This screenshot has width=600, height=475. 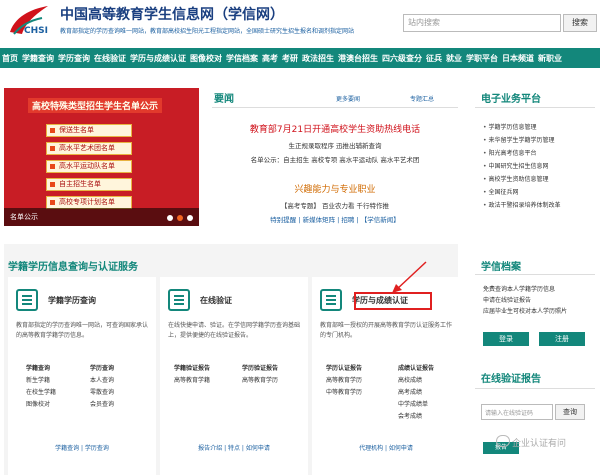 I want to click on eservice-item: 来华留学生学籍学历管理, so click(x=521, y=141).